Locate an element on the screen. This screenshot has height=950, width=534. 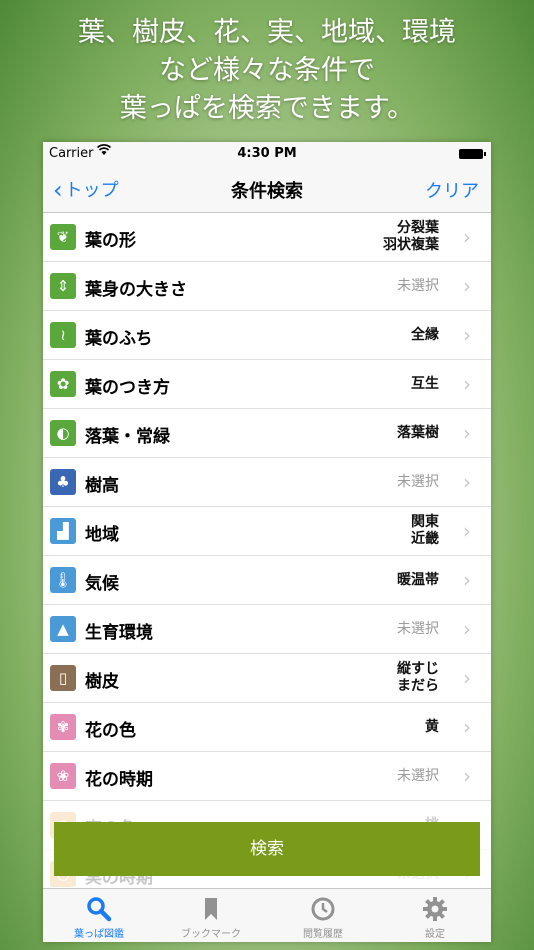
condition-value-line: 全縁 is located at coordinates (425, 334).